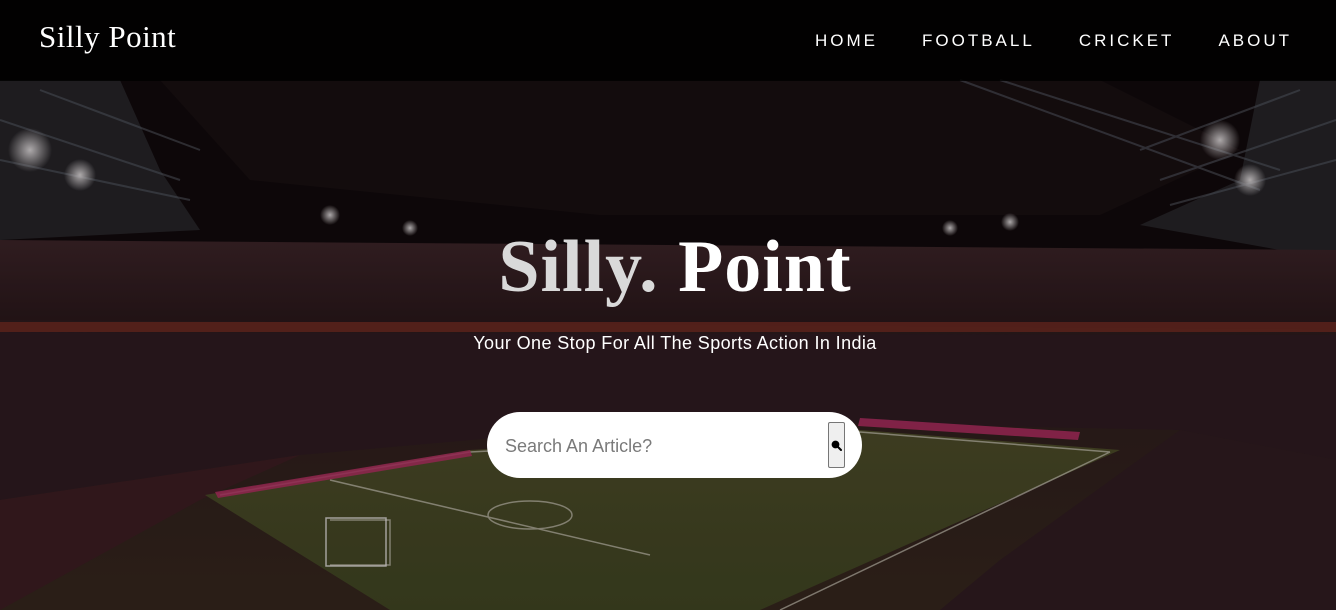 The width and height of the screenshot is (1336, 610). What do you see at coordinates (1127, 41) in the screenshot?
I see `nav-link-cricket: CRICKET` at bounding box center [1127, 41].